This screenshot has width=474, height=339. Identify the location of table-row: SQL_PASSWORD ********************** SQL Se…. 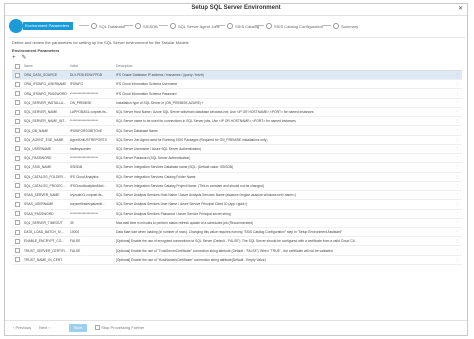
(237, 159).